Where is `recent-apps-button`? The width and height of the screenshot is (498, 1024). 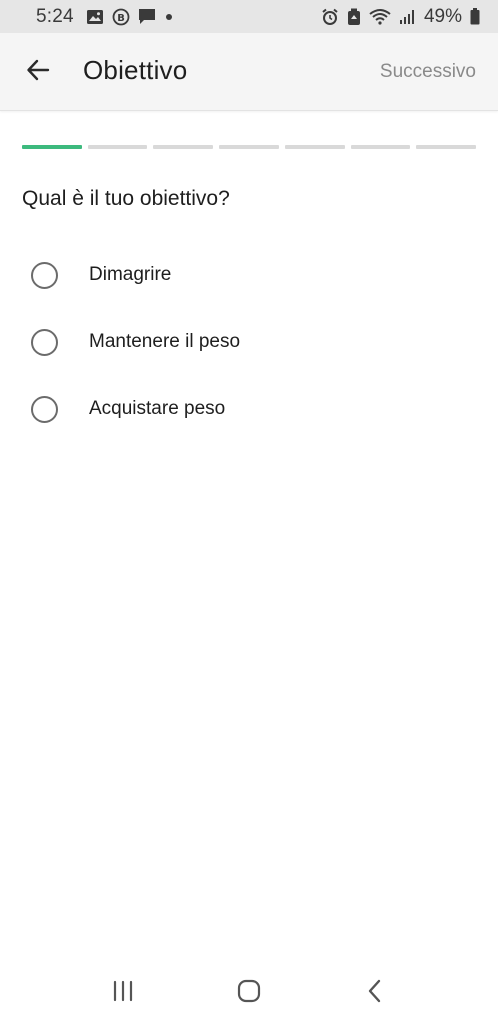 recent-apps-button is located at coordinates (123, 993).